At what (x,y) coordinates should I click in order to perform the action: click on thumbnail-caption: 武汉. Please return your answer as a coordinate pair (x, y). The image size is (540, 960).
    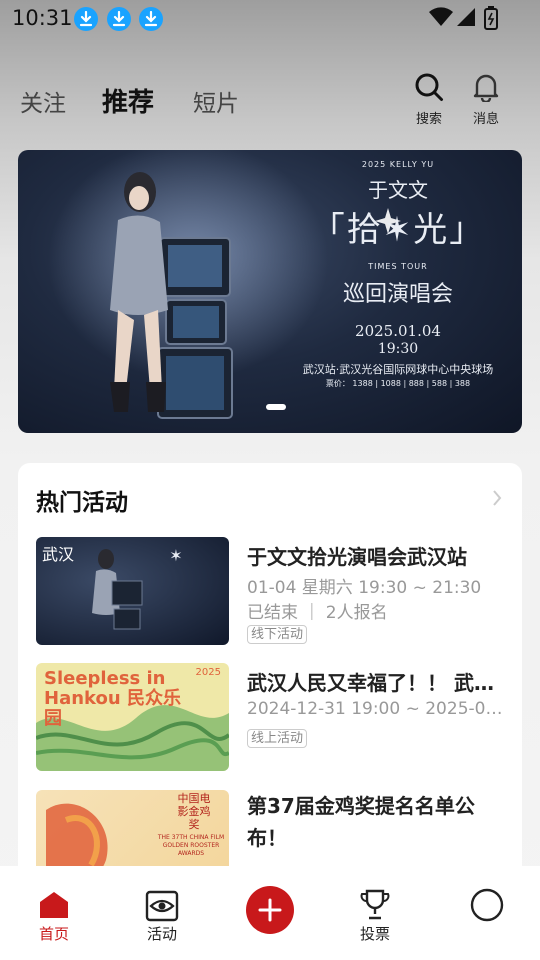
    Looking at the image, I should click on (58, 554).